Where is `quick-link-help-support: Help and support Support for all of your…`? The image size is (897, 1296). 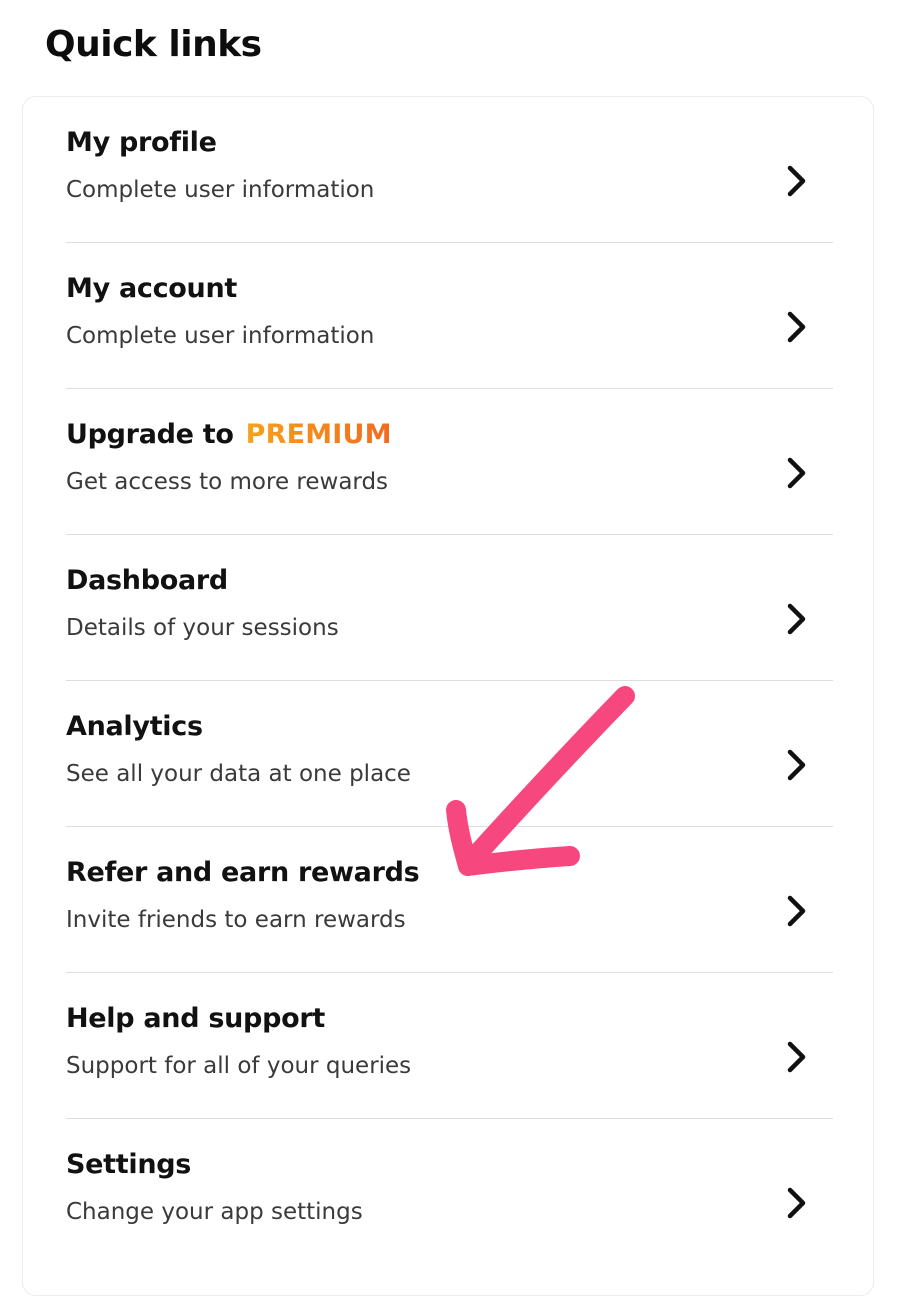
quick-link-help-support: Help and support Support for all of your… is located at coordinates (449, 1046).